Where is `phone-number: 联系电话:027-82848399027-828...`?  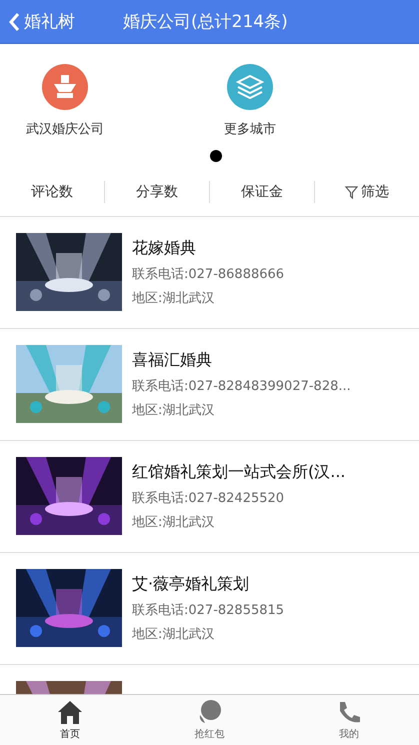
phone-number: 联系电话:027-82848399027-828... is located at coordinates (241, 386).